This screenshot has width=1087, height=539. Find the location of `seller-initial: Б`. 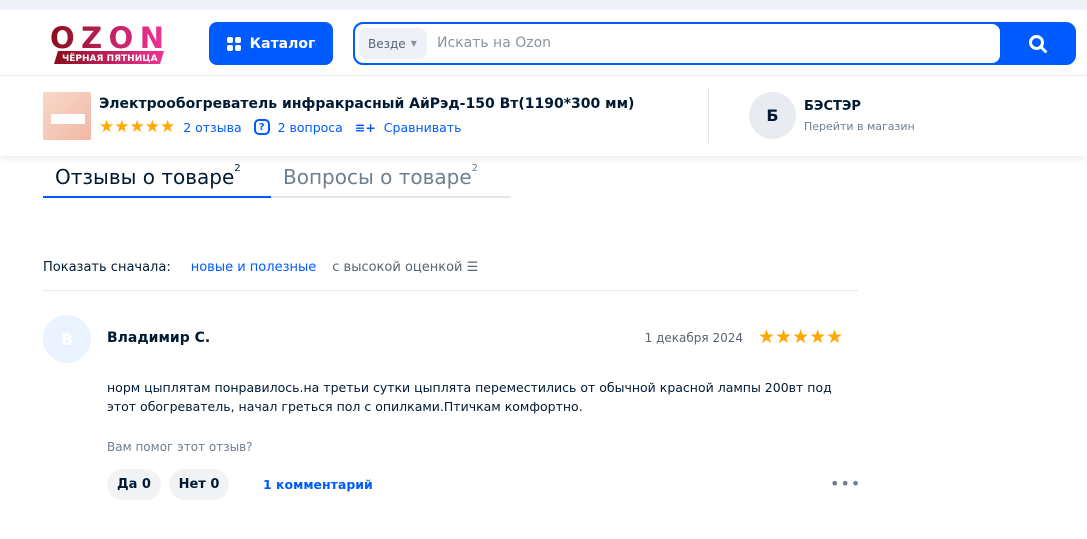

seller-initial: Б is located at coordinates (772, 115).